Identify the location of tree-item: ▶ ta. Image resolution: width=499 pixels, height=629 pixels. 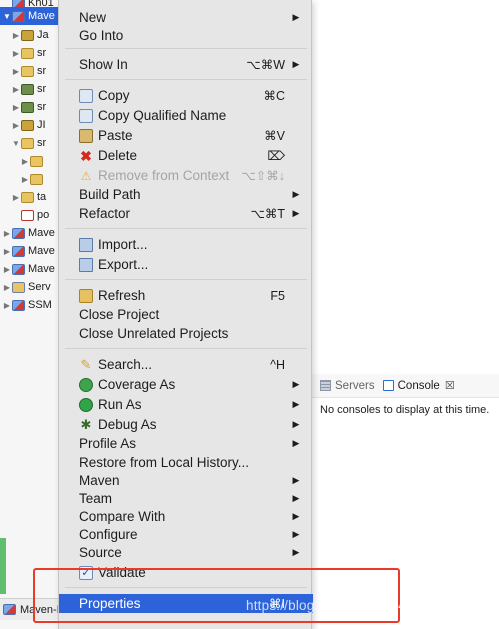
(23, 197).